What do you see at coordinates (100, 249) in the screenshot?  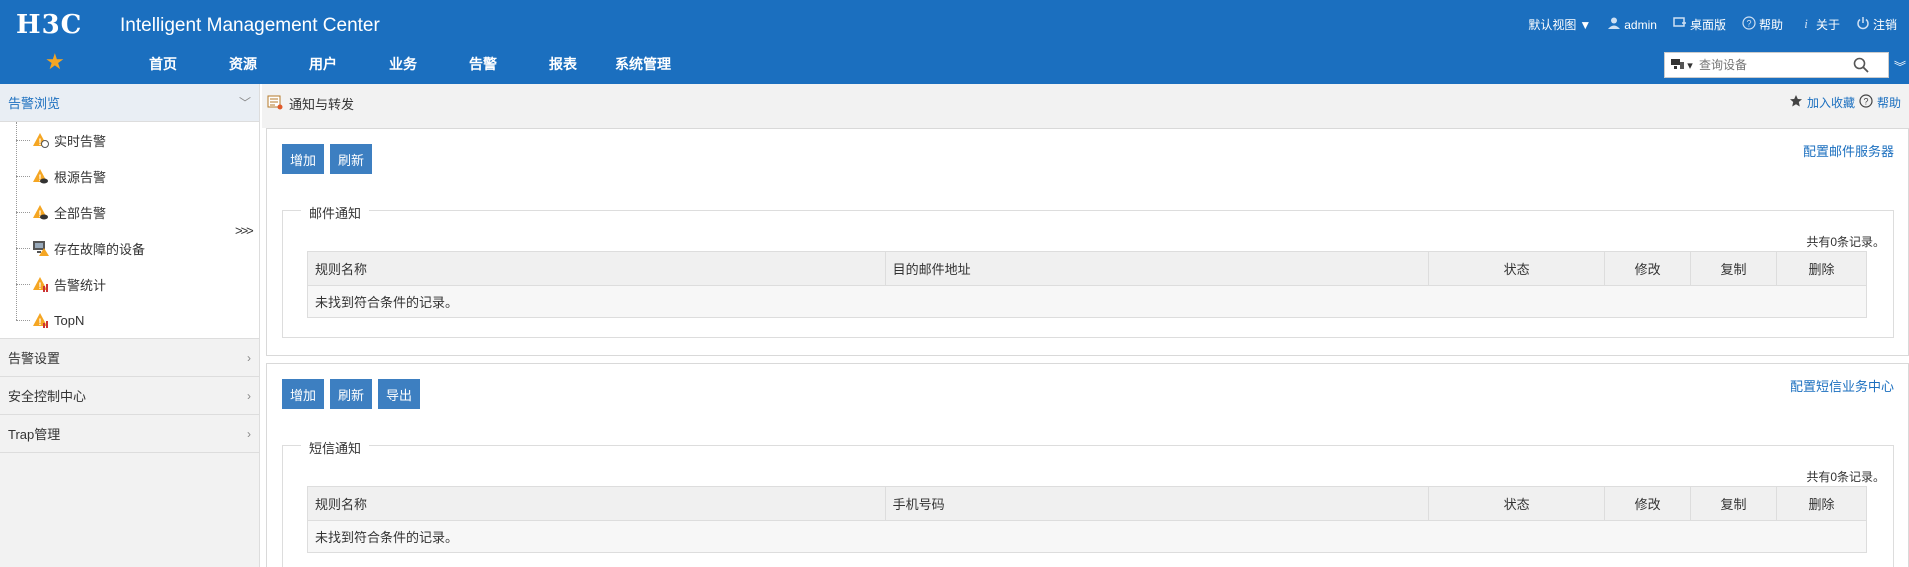 I see `sidebar-item-label: 存在故障的设备` at bounding box center [100, 249].